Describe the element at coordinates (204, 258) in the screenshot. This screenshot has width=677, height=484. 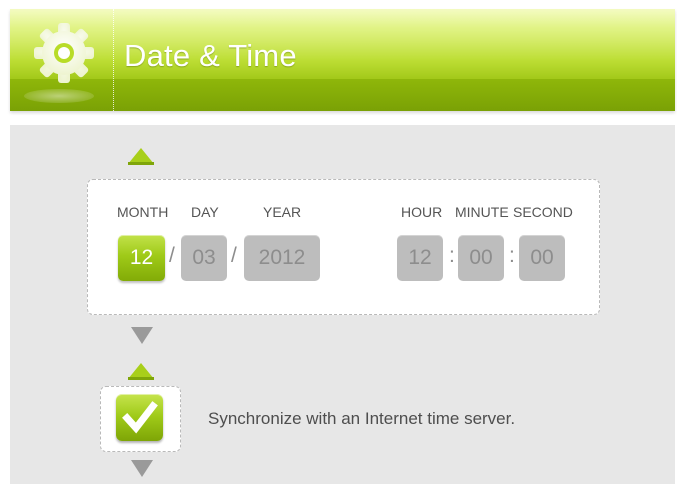
I see `day-field: 03` at that location.